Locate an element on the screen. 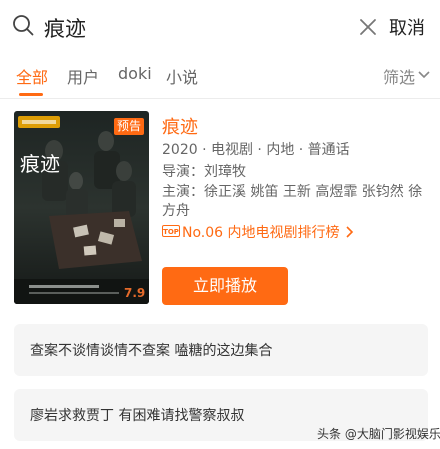 Image resolution: width=440 pixels, height=449 pixels. poster-image: 痕迹 7.9 is located at coordinates (81, 207).